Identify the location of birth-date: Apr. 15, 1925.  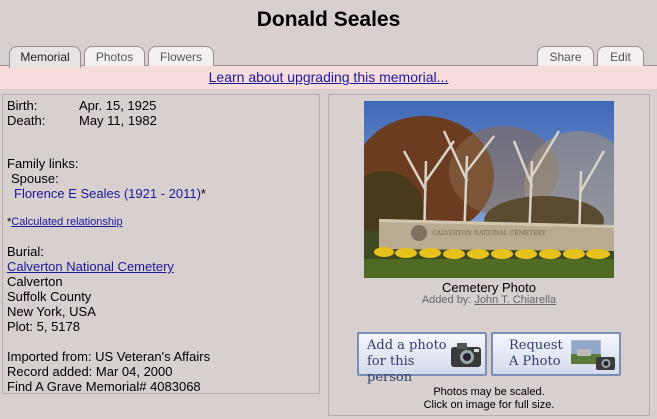
(118, 105).